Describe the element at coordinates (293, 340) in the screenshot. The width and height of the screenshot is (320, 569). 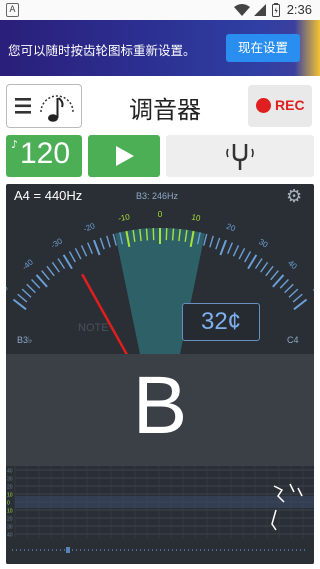
I see `sharp-note-label: C4` at that location.